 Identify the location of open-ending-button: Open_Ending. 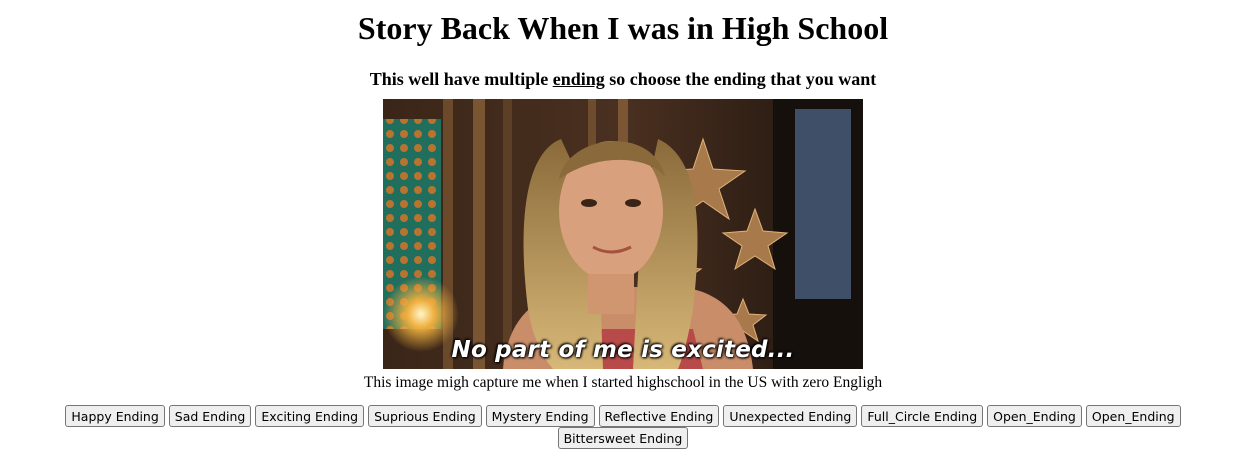
(1034, 416).